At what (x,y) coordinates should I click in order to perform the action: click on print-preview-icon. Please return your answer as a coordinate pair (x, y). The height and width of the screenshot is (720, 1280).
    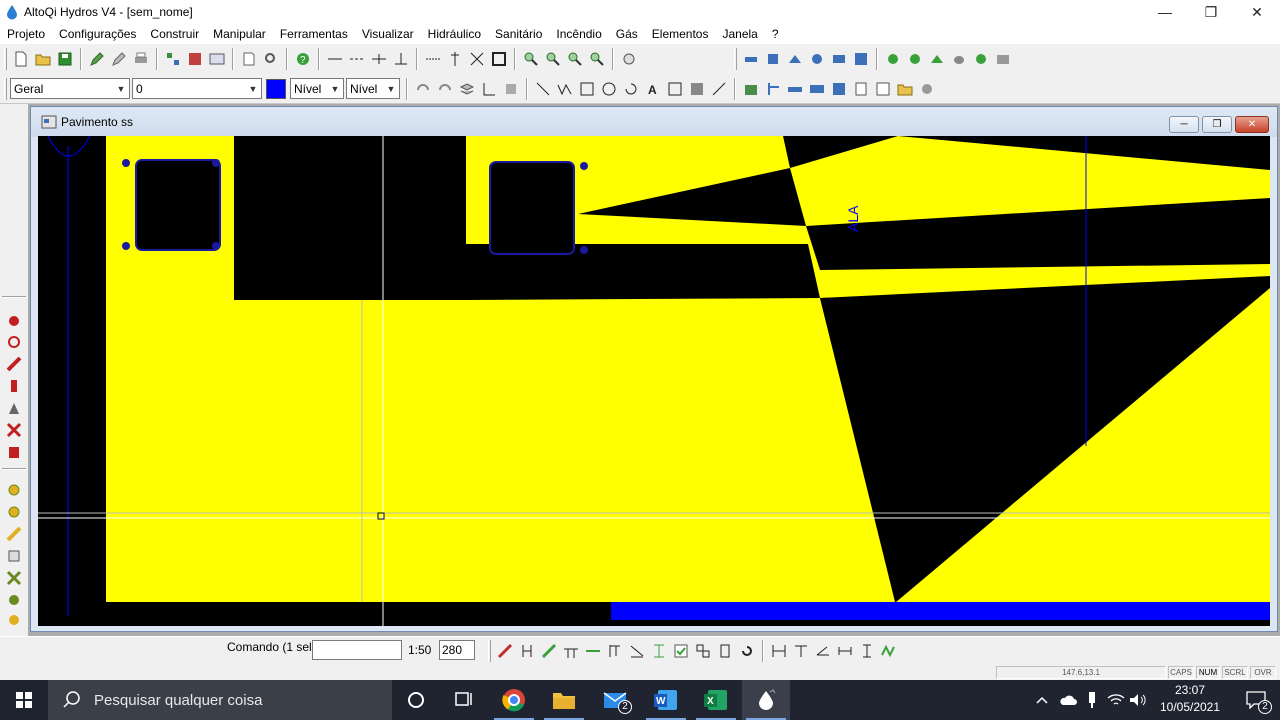
    Looking at the image, I should click on (271, 59).